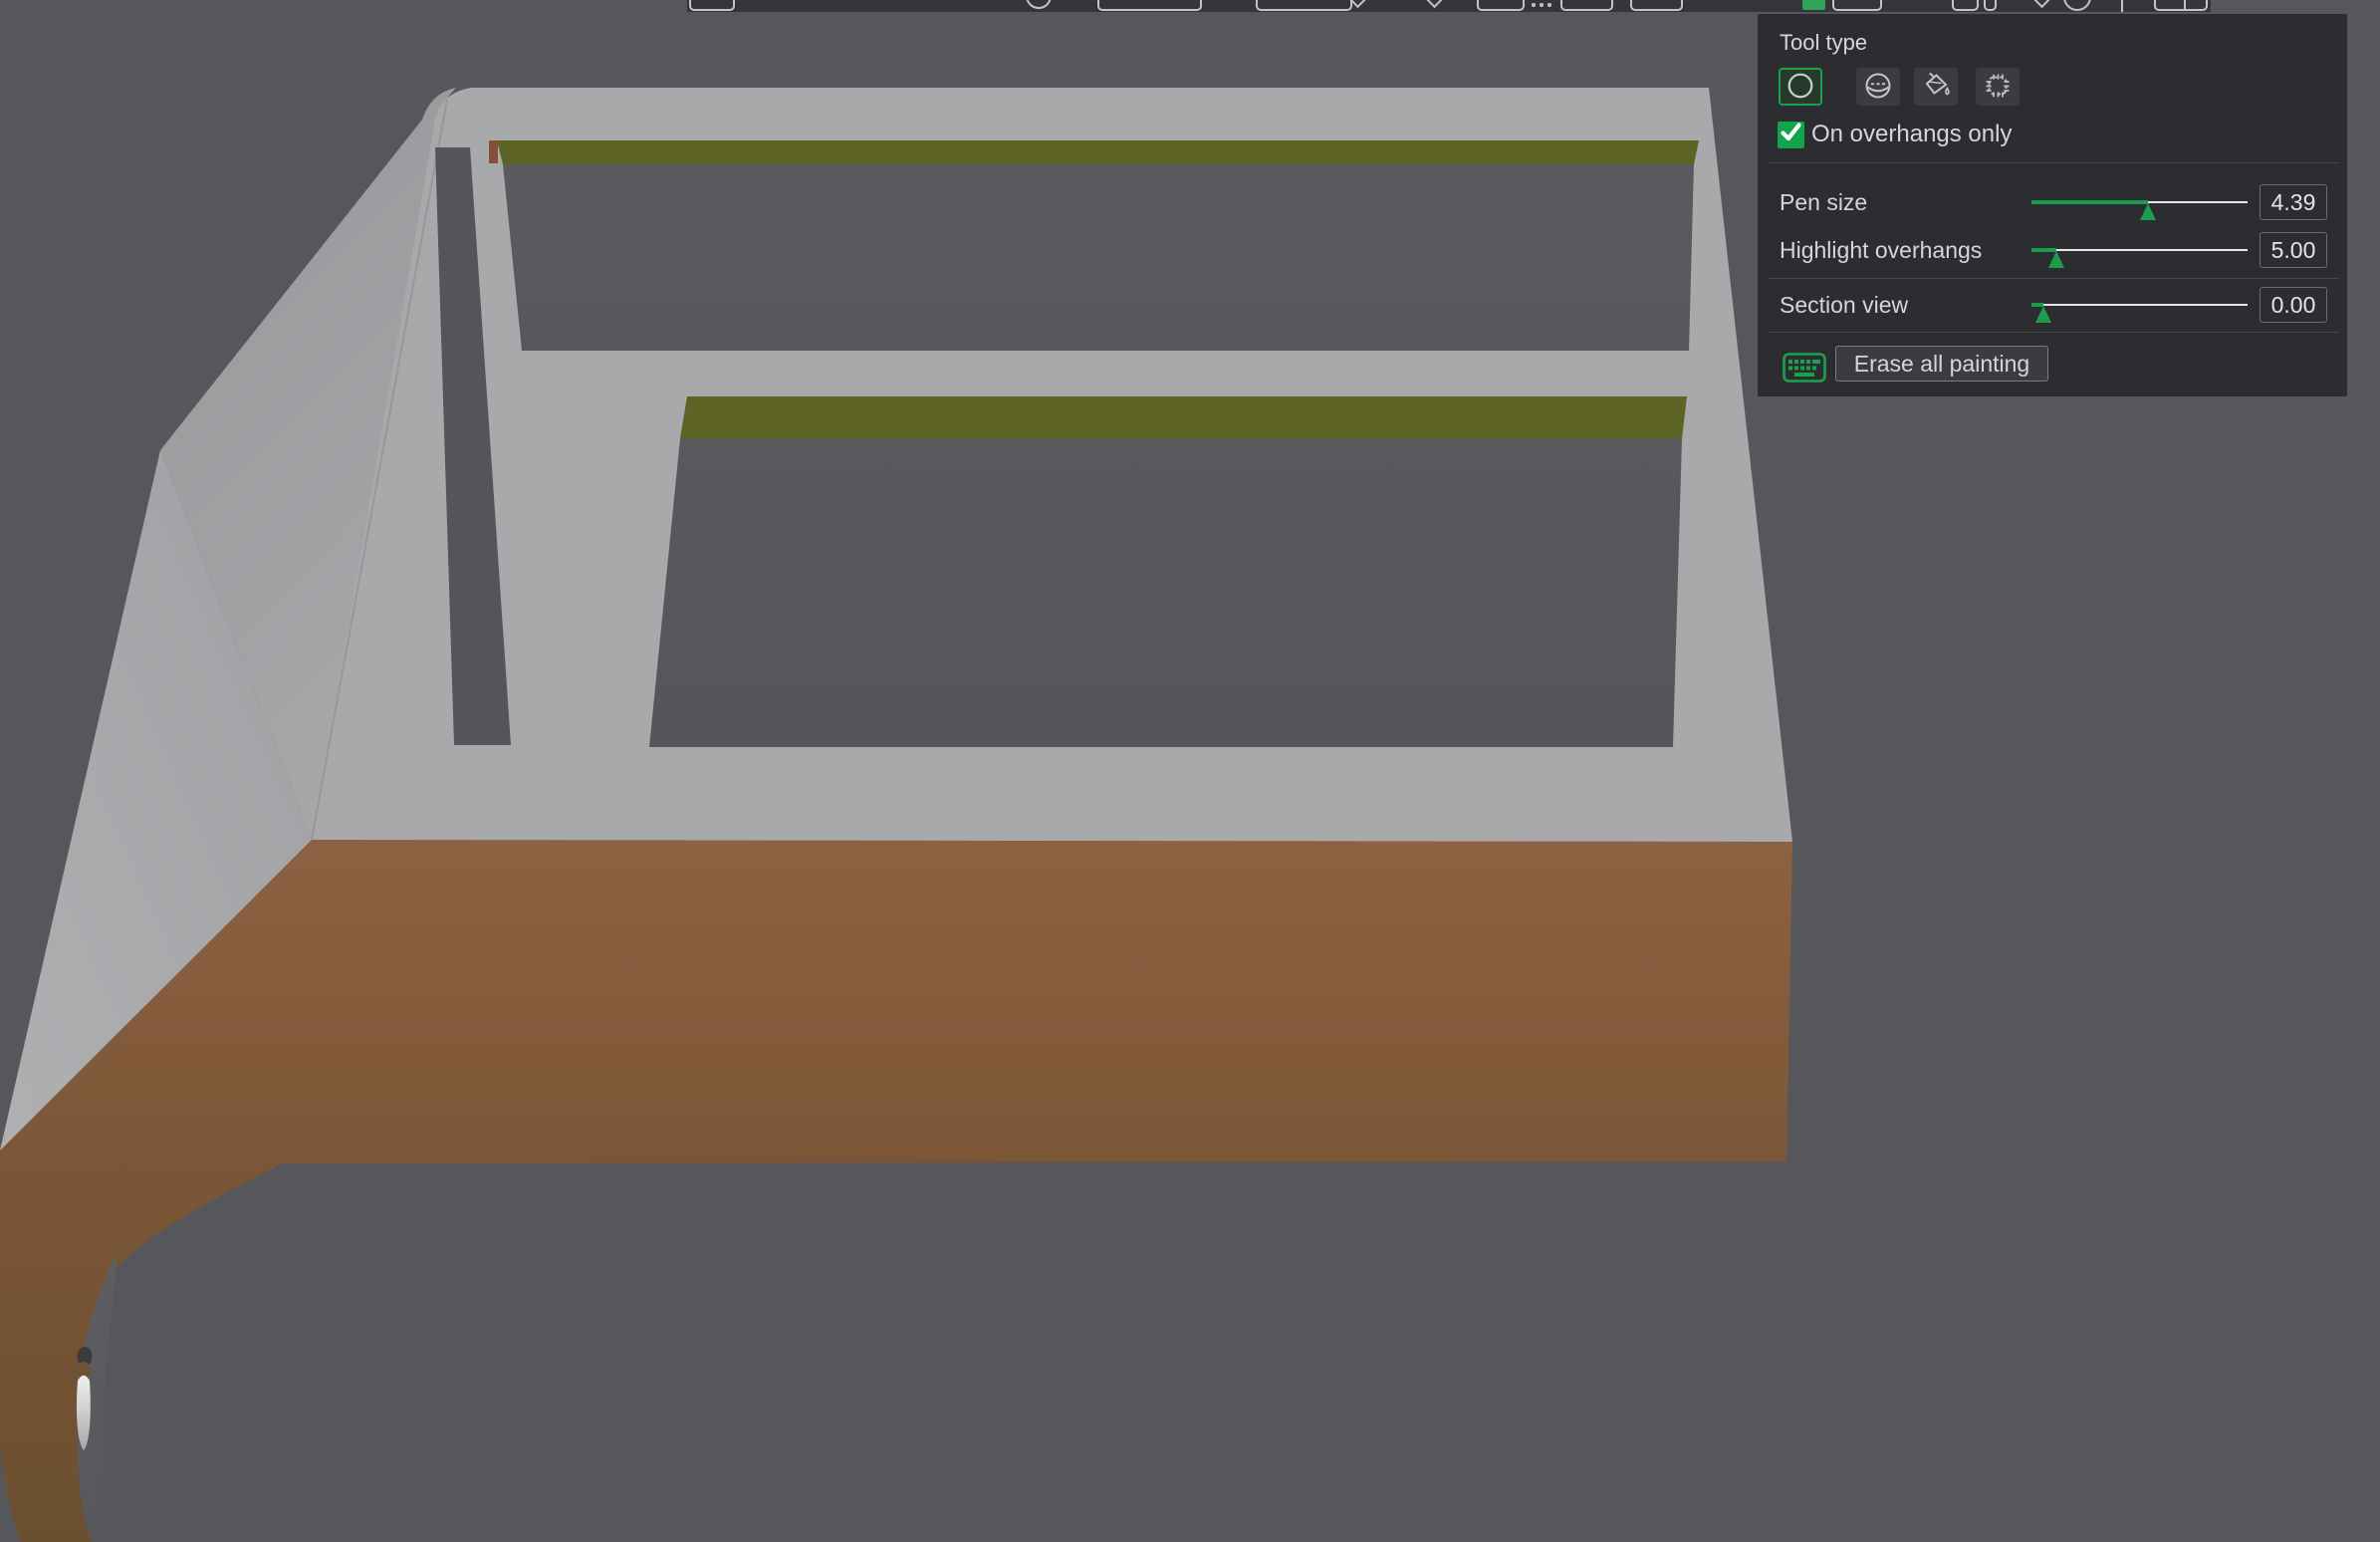 The image size is (2380, 1542). What do you see at coordinates (1184, 417) in the screenshot?
I see `overhang-paint-stripe-front` at bounding box center [1184, 417].